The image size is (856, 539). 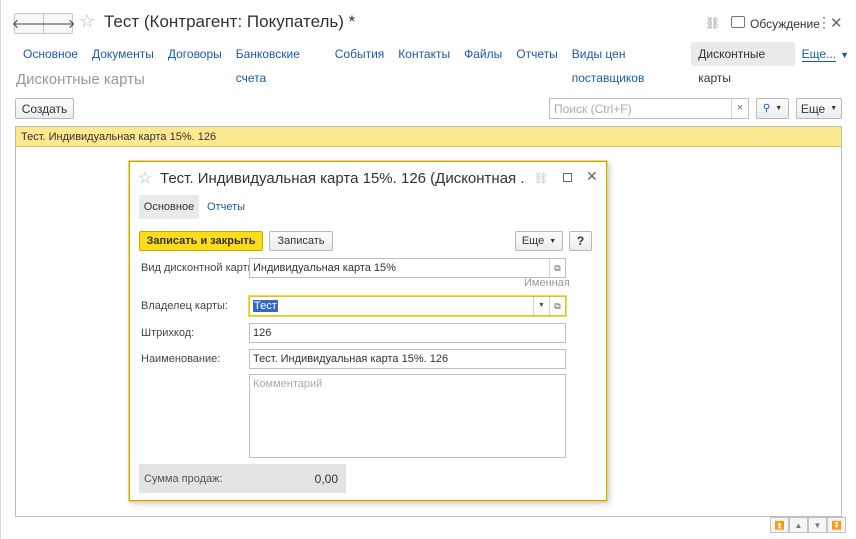 I want to click on forward-button: 🡒, so click(x=58, y=23).